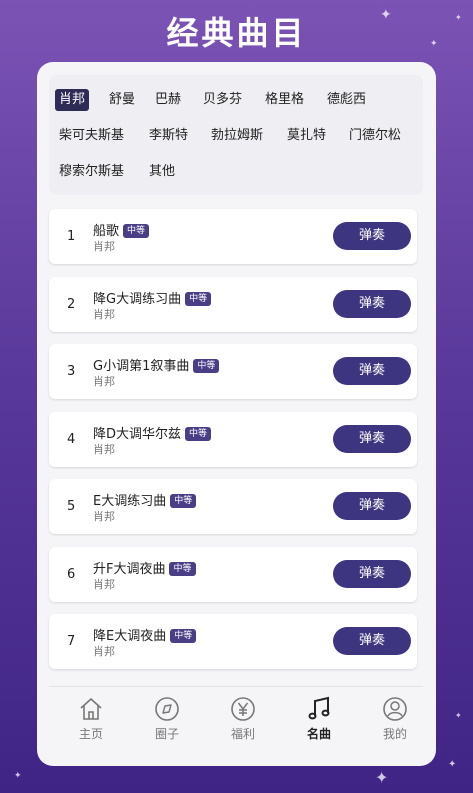 Image resolution: width=473 pixels, height=793 pixels. Describe the element at coordinates (318, 734) in the screenshot. I see `nav-label: 名曲` at that location.